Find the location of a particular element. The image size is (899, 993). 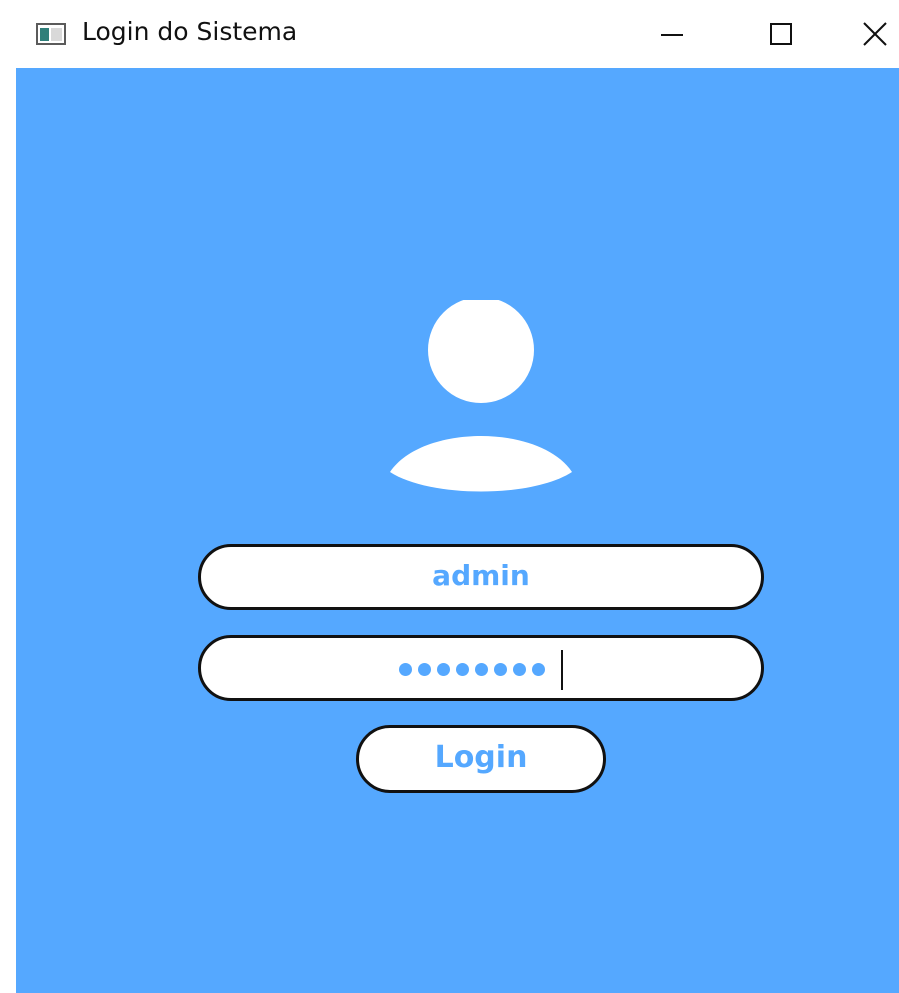

app-window-icon is located at coordinates (51, 34).